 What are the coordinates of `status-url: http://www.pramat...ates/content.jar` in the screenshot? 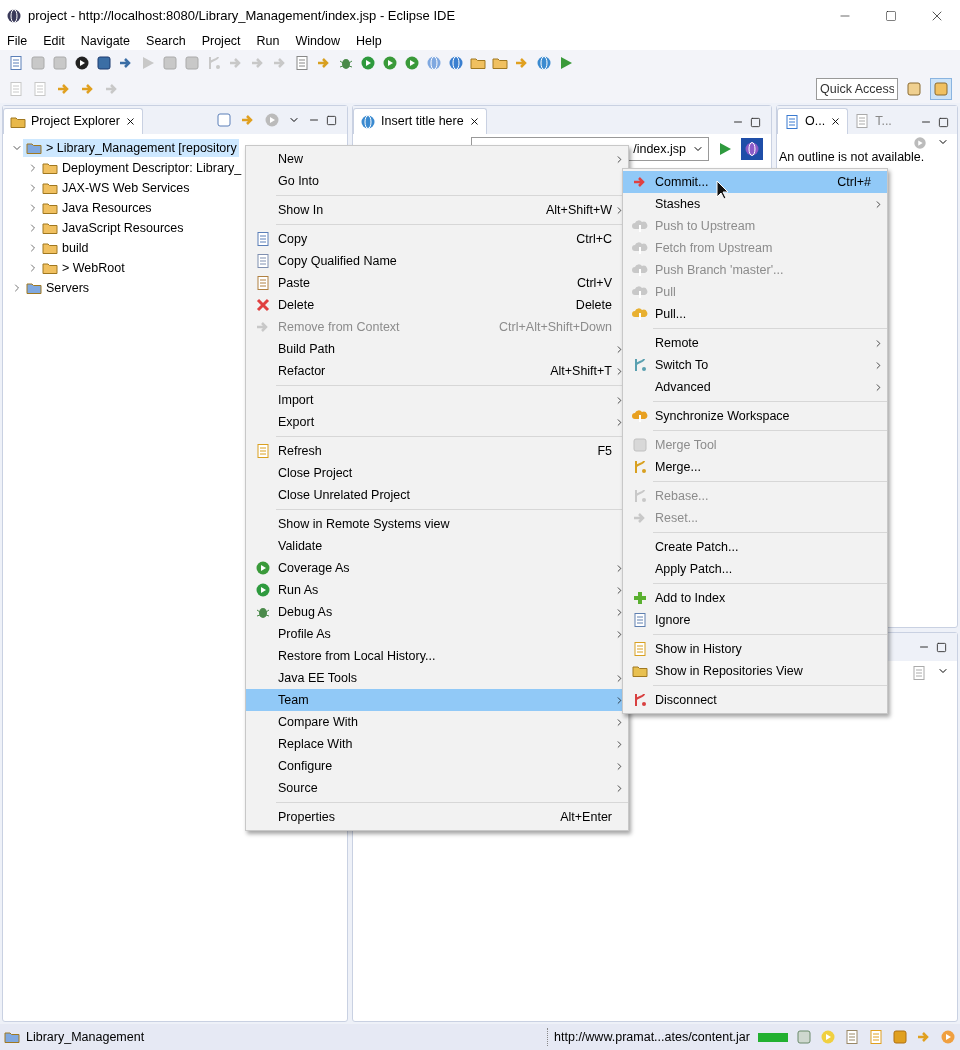 It's located at (648, 1037).